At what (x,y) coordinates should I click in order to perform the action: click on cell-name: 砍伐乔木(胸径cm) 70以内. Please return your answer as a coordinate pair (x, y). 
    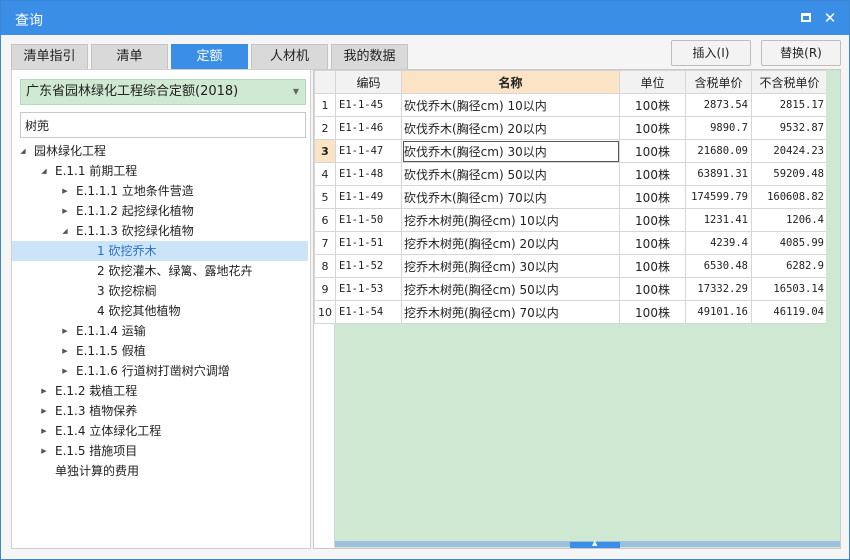
    Looking at the image, I should click on (510, 197).